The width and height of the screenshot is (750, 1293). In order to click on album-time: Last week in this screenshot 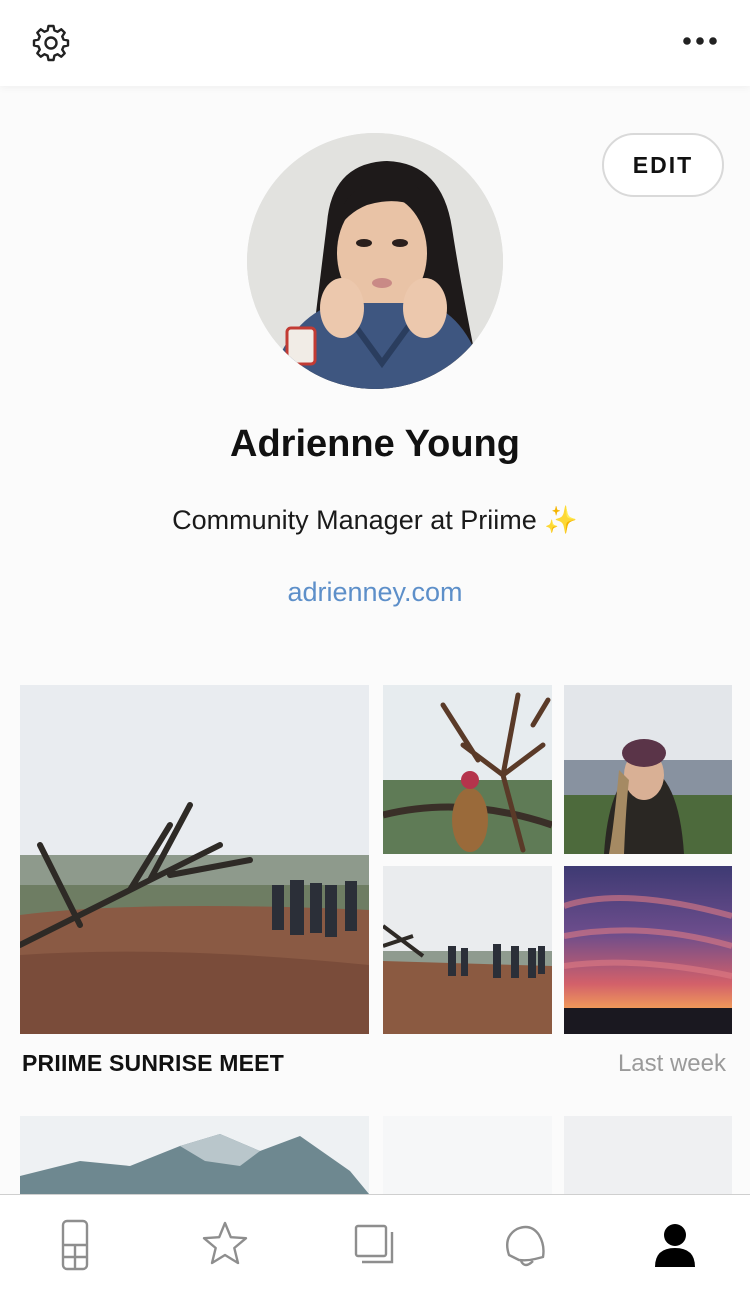, I will do `click(671, 1063)`.